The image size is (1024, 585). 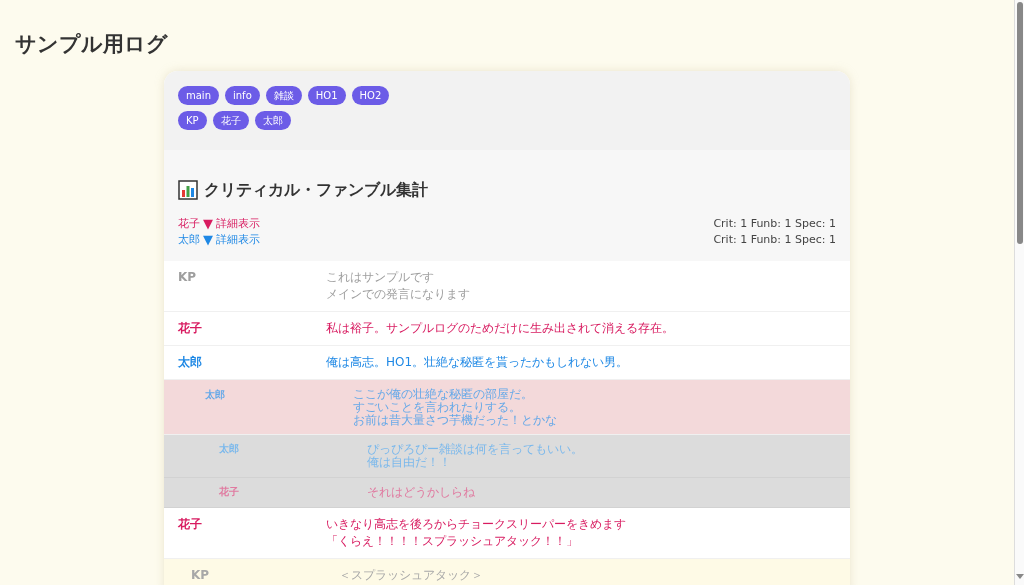 I want to click on summary-title: クリティカル・ファンブル集計, so click(x=316, y=190).